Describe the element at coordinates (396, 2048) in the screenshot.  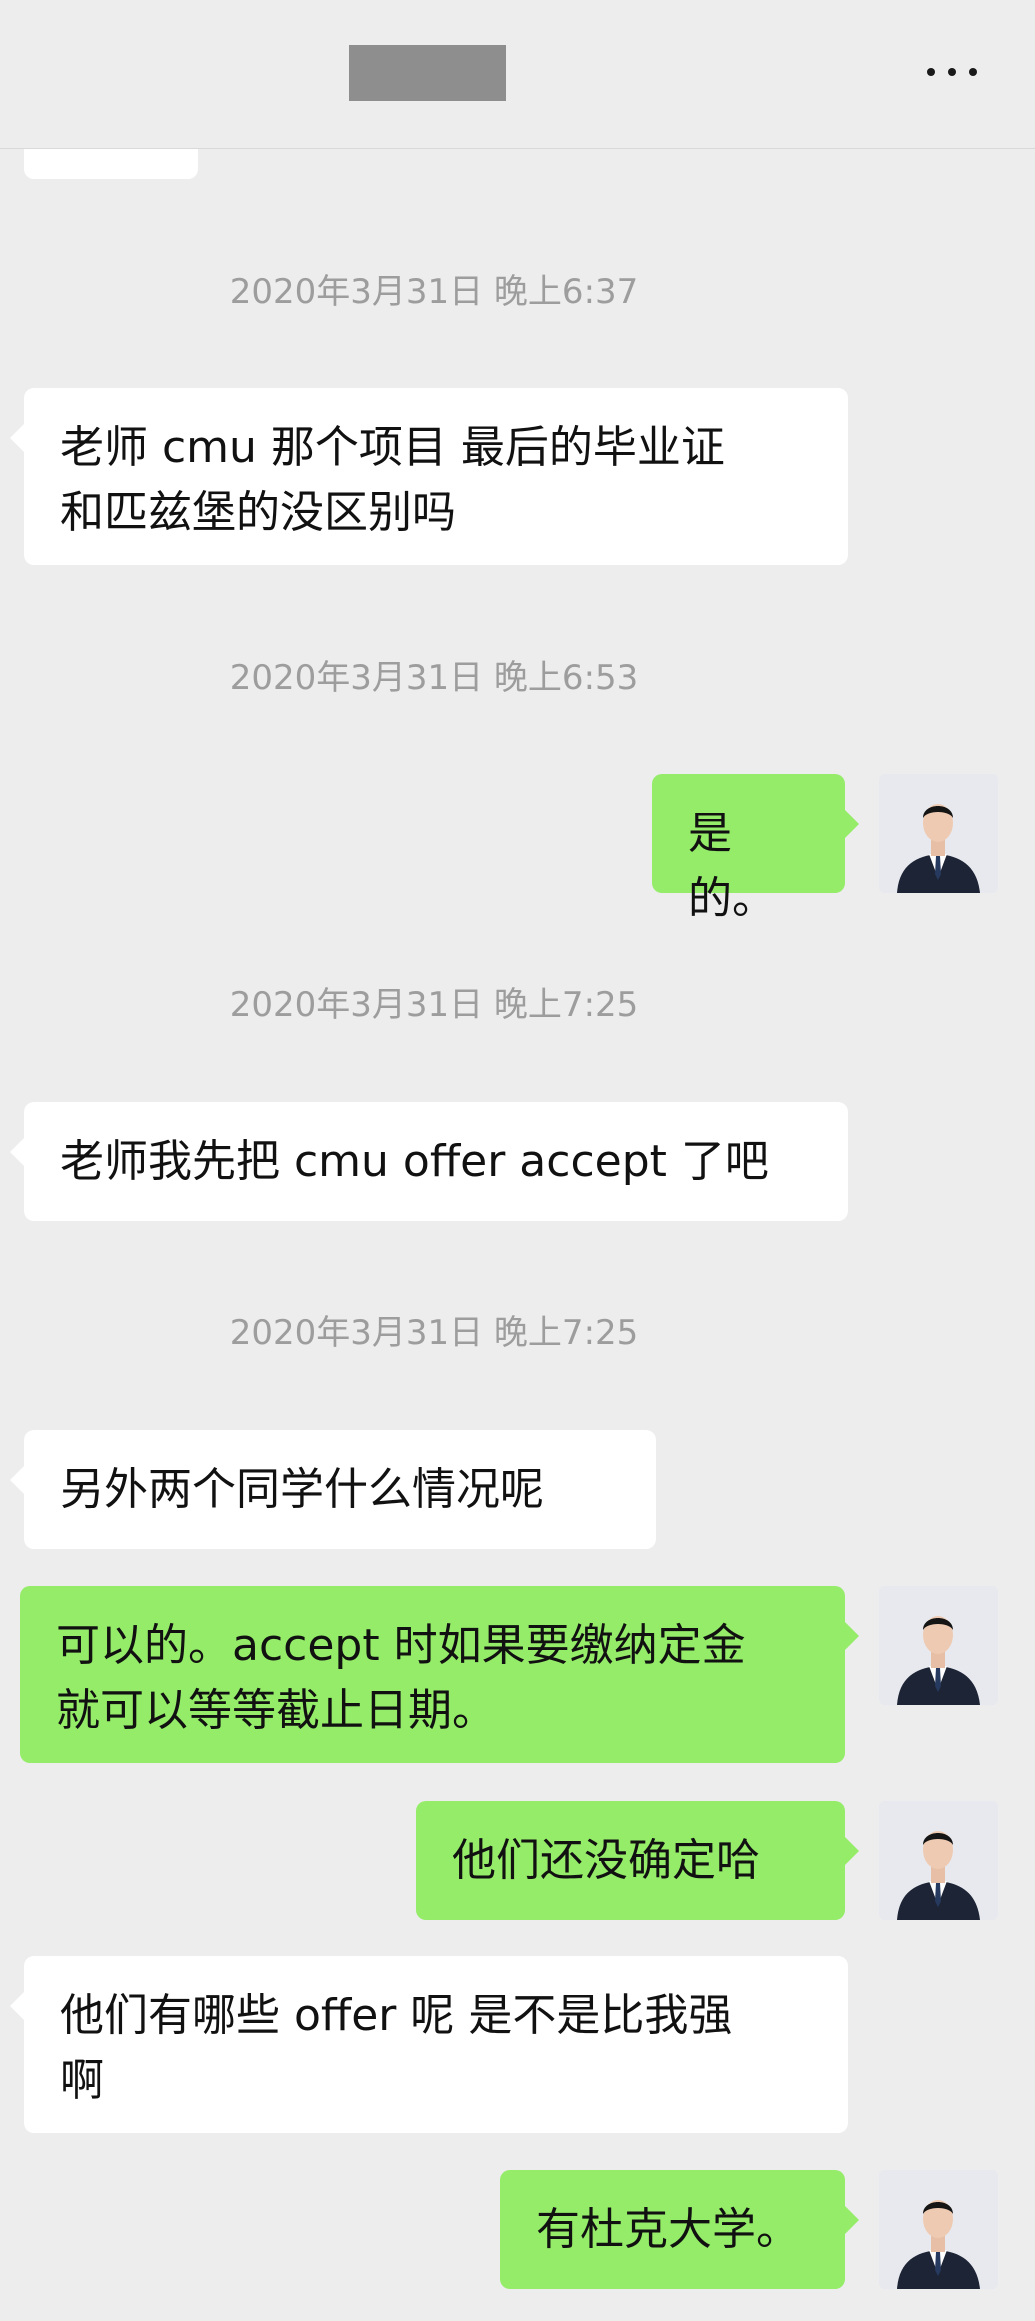
I see `message-text: 他们有哪些 offer 呢 是不是比我强 啊` at that location.